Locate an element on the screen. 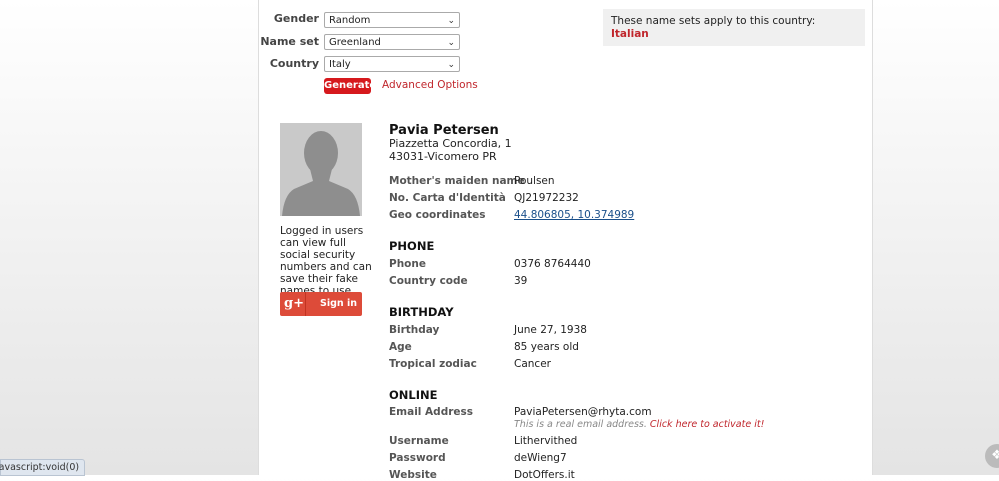 The image size is (999, 481). birthday-value: June 27, 1938 is located at coordinates (550, 330).